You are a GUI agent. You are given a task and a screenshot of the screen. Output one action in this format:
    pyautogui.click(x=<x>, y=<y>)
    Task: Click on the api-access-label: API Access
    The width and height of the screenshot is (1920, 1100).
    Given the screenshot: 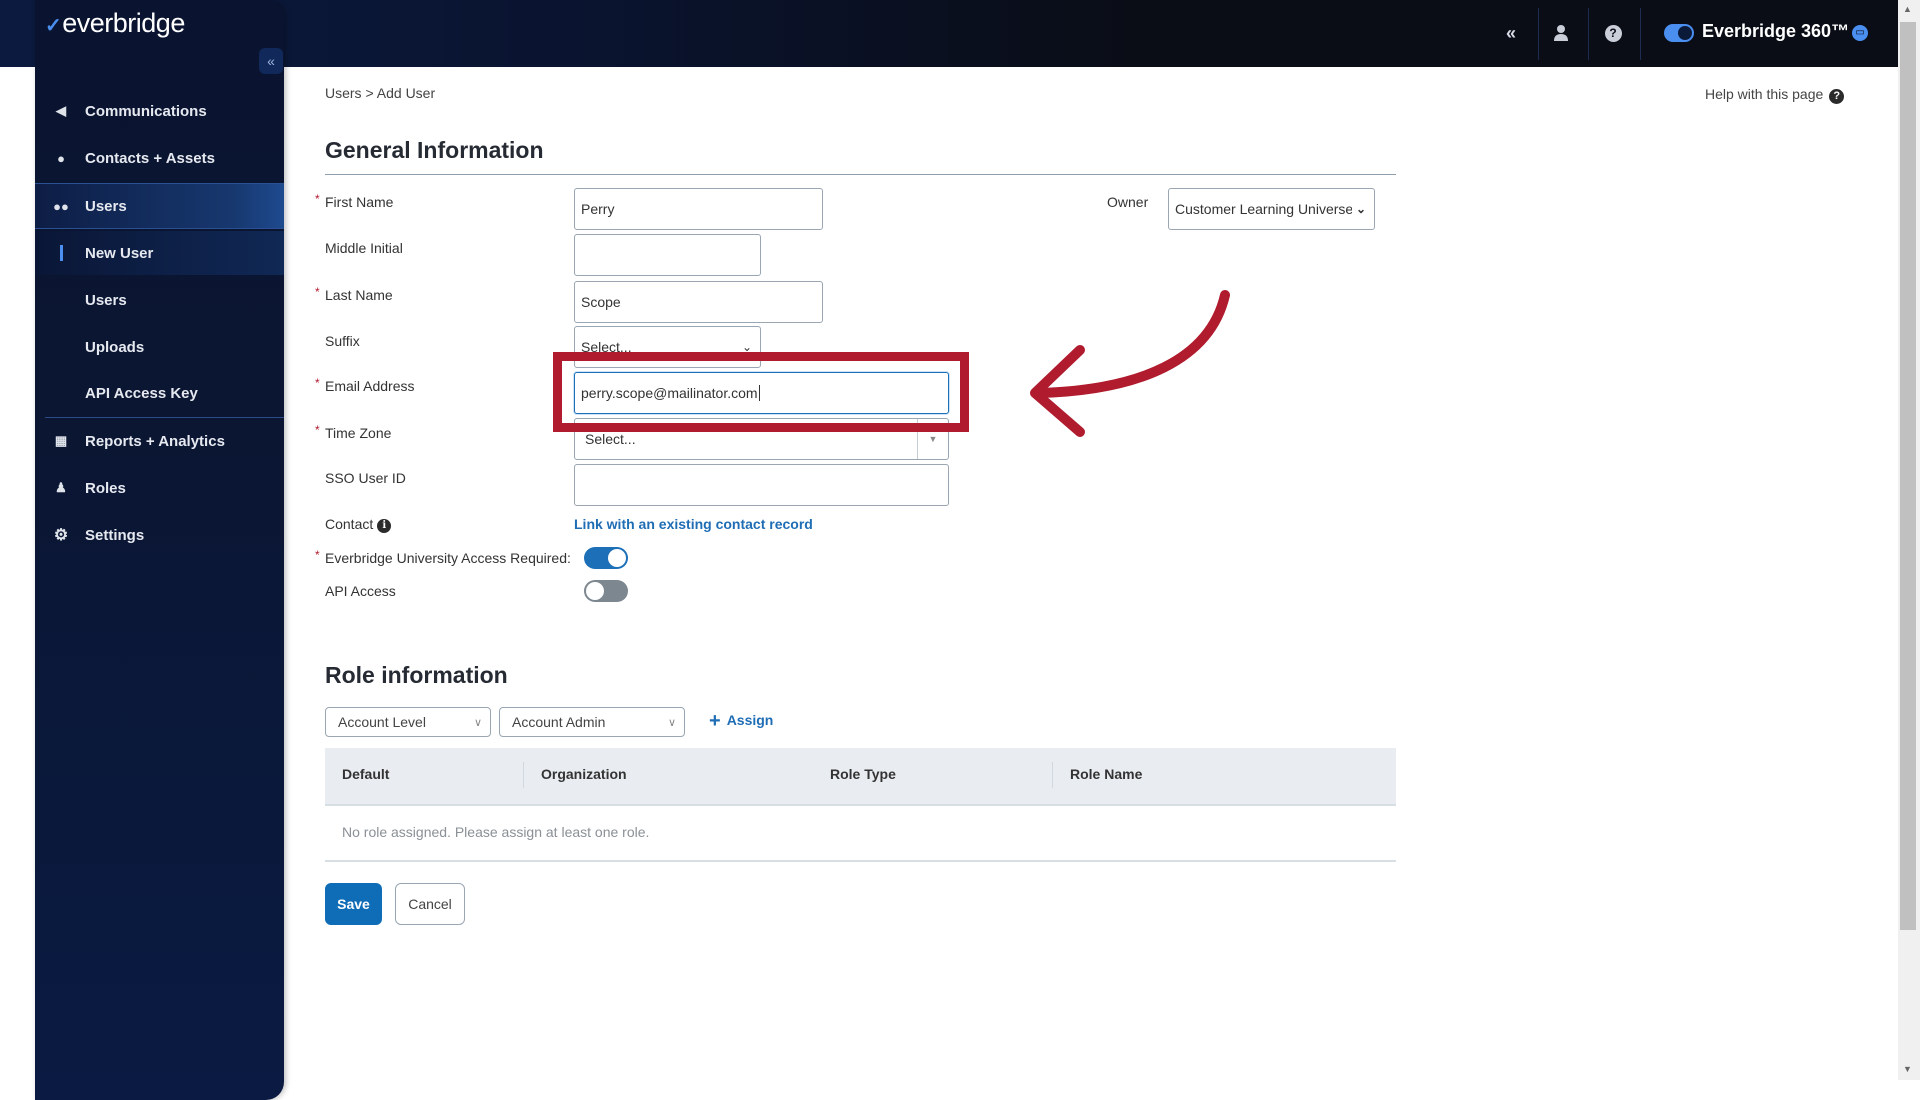 What is the action you would take?
    pyautogui.click(x=360, y=591)
    